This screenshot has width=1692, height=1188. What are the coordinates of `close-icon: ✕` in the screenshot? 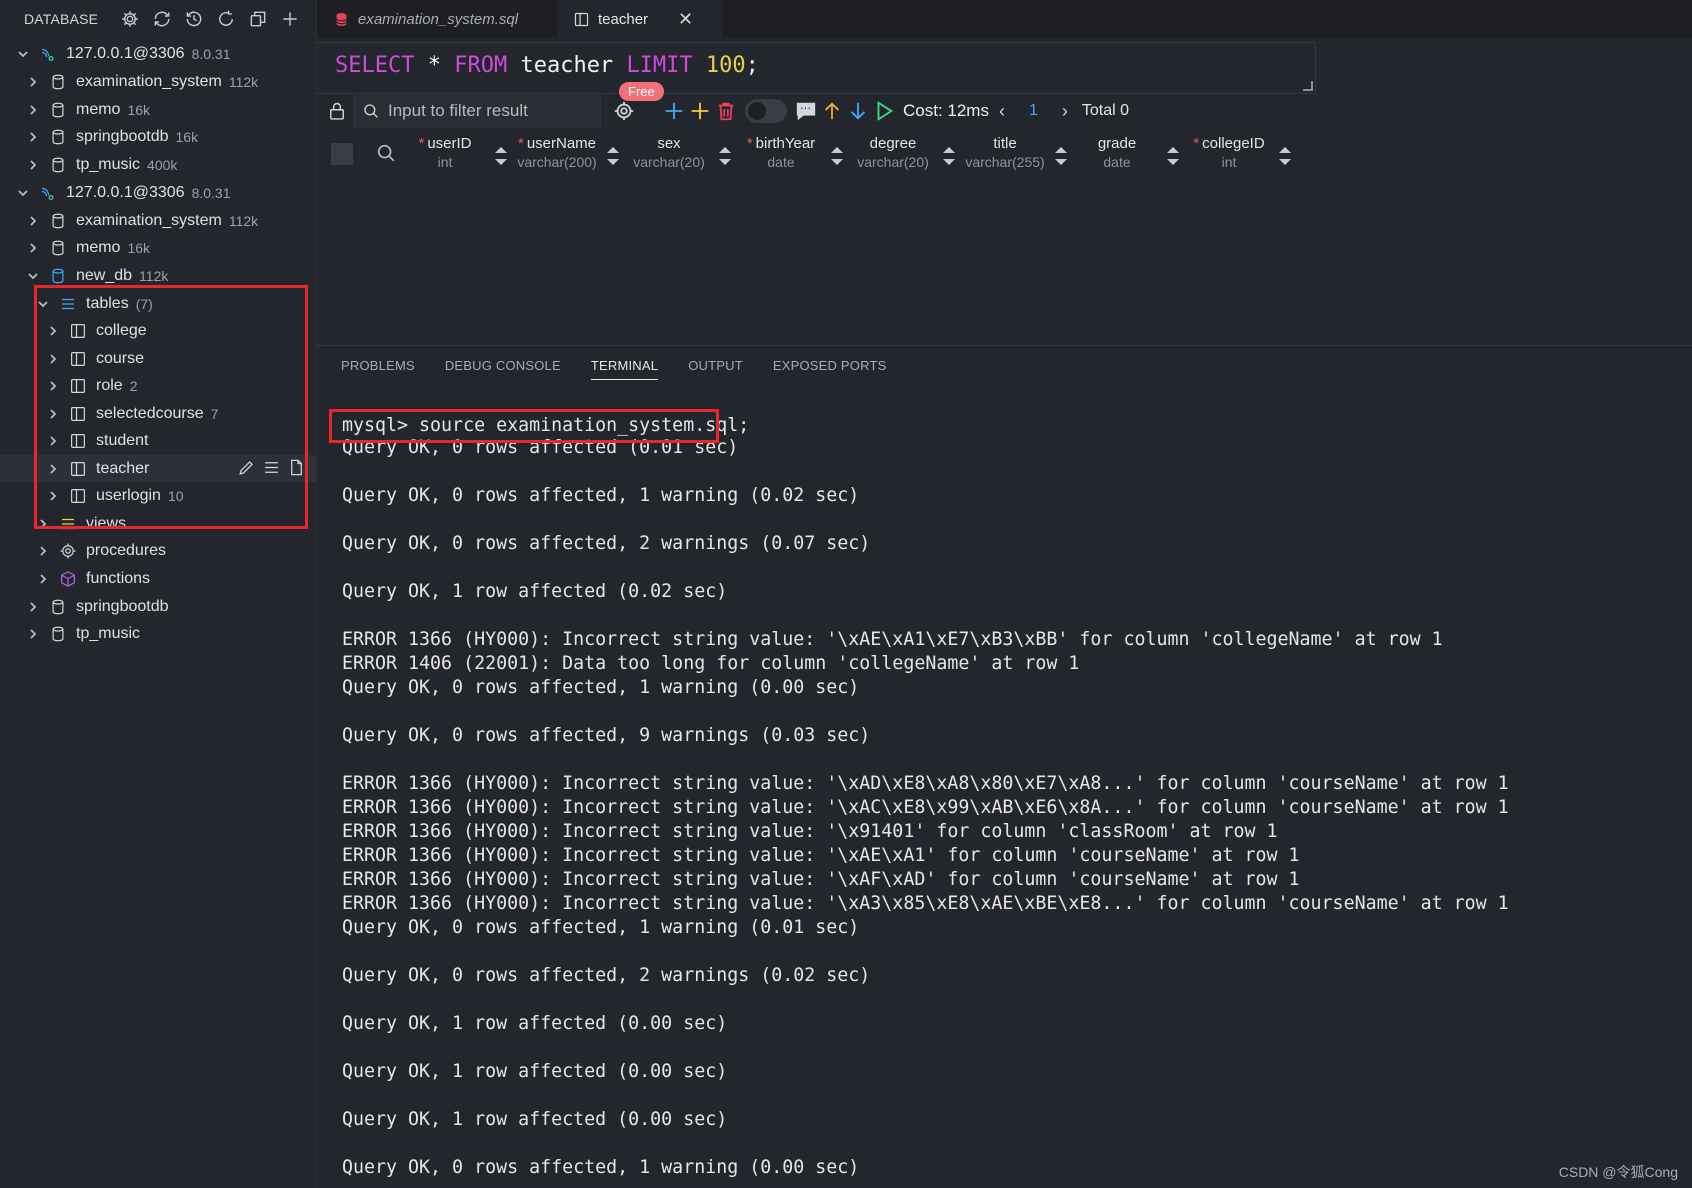 It's located at (685, 19).